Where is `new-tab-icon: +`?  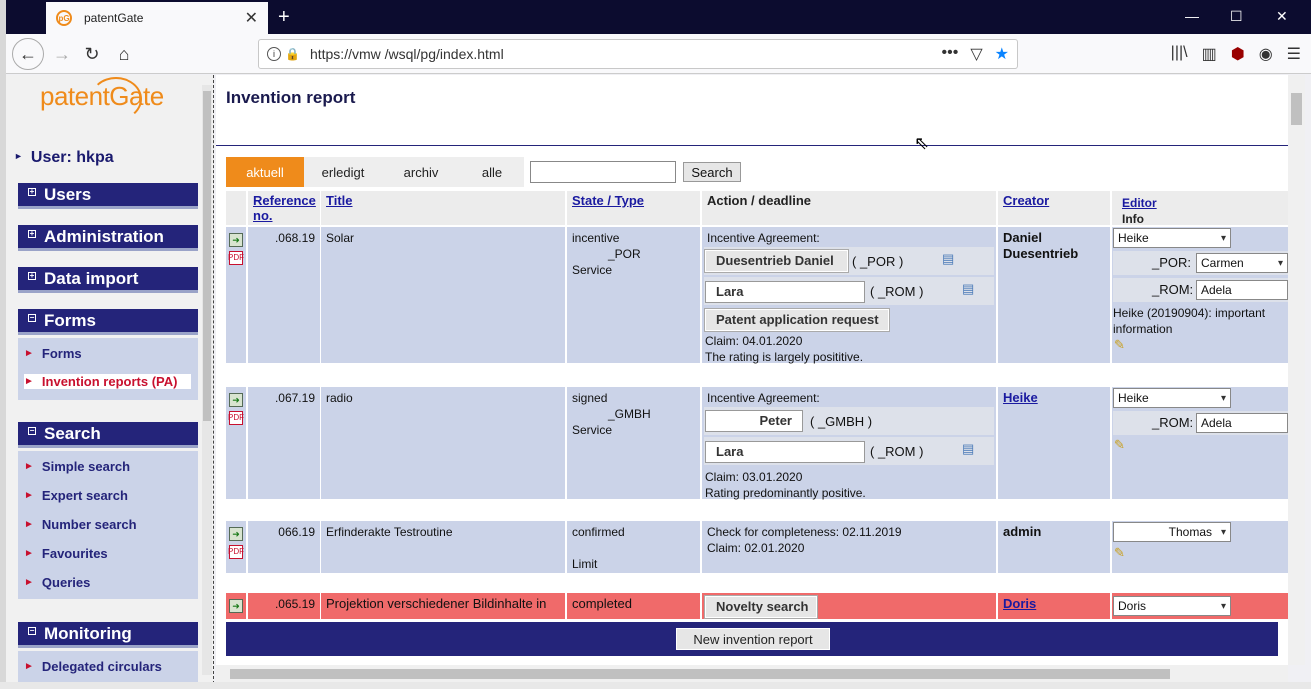 new-tab-icon: + is located at coordinates (284, 17).